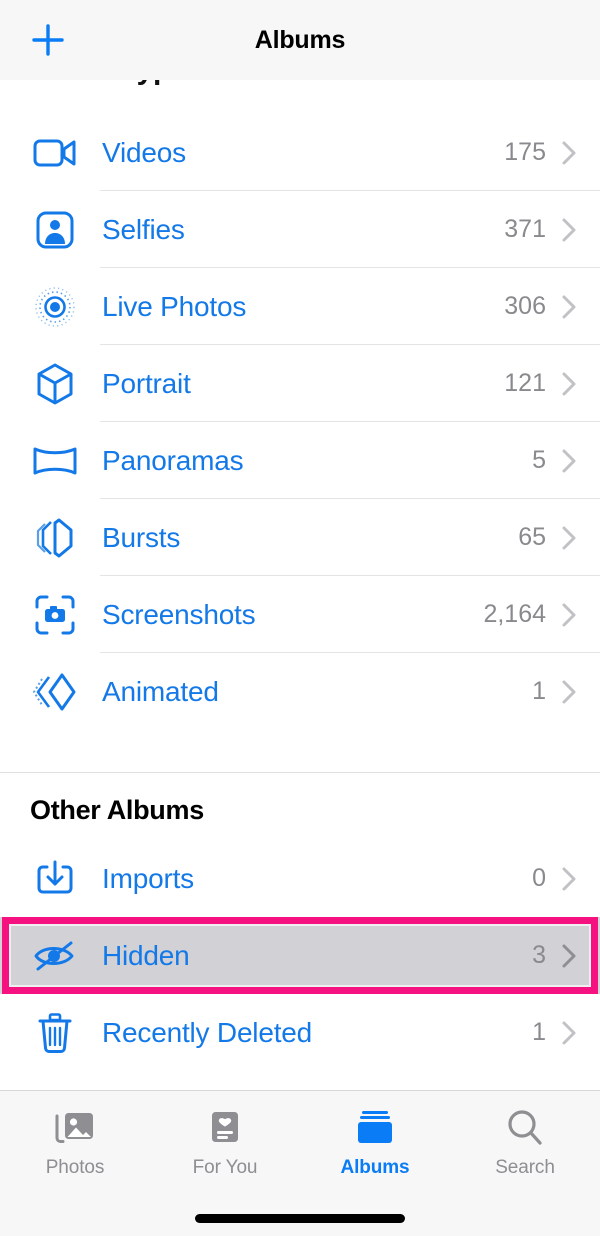  I want to click on list-item-selfies: Selfies 371, so click(300, 229).